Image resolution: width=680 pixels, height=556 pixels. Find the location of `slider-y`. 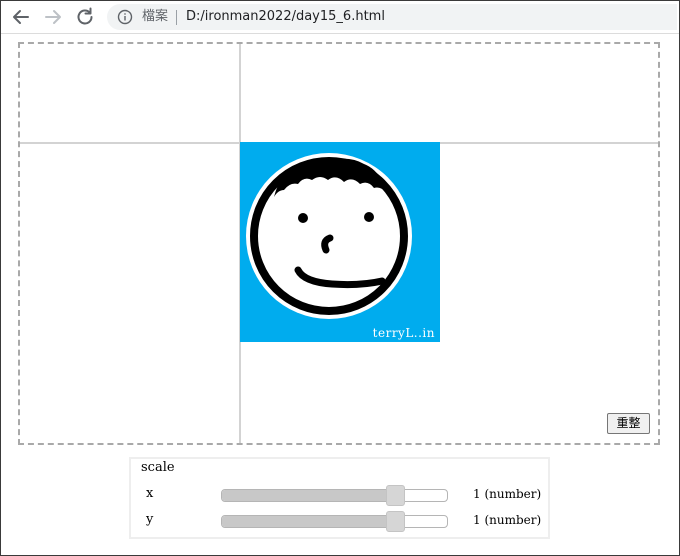

slider-y is located at coordinates (334, 521).